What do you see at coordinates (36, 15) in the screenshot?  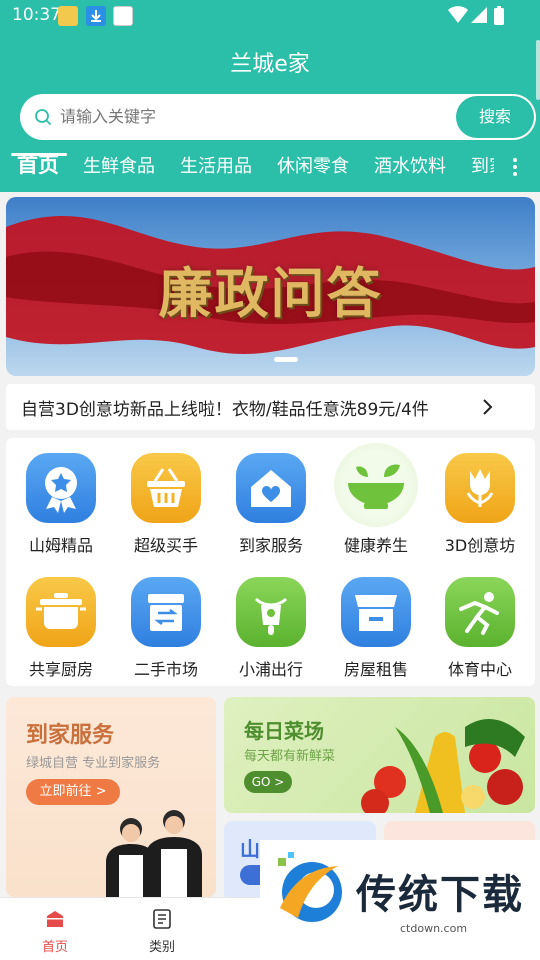 I see `status-time: 10:37` at bounding box center [36, 15].